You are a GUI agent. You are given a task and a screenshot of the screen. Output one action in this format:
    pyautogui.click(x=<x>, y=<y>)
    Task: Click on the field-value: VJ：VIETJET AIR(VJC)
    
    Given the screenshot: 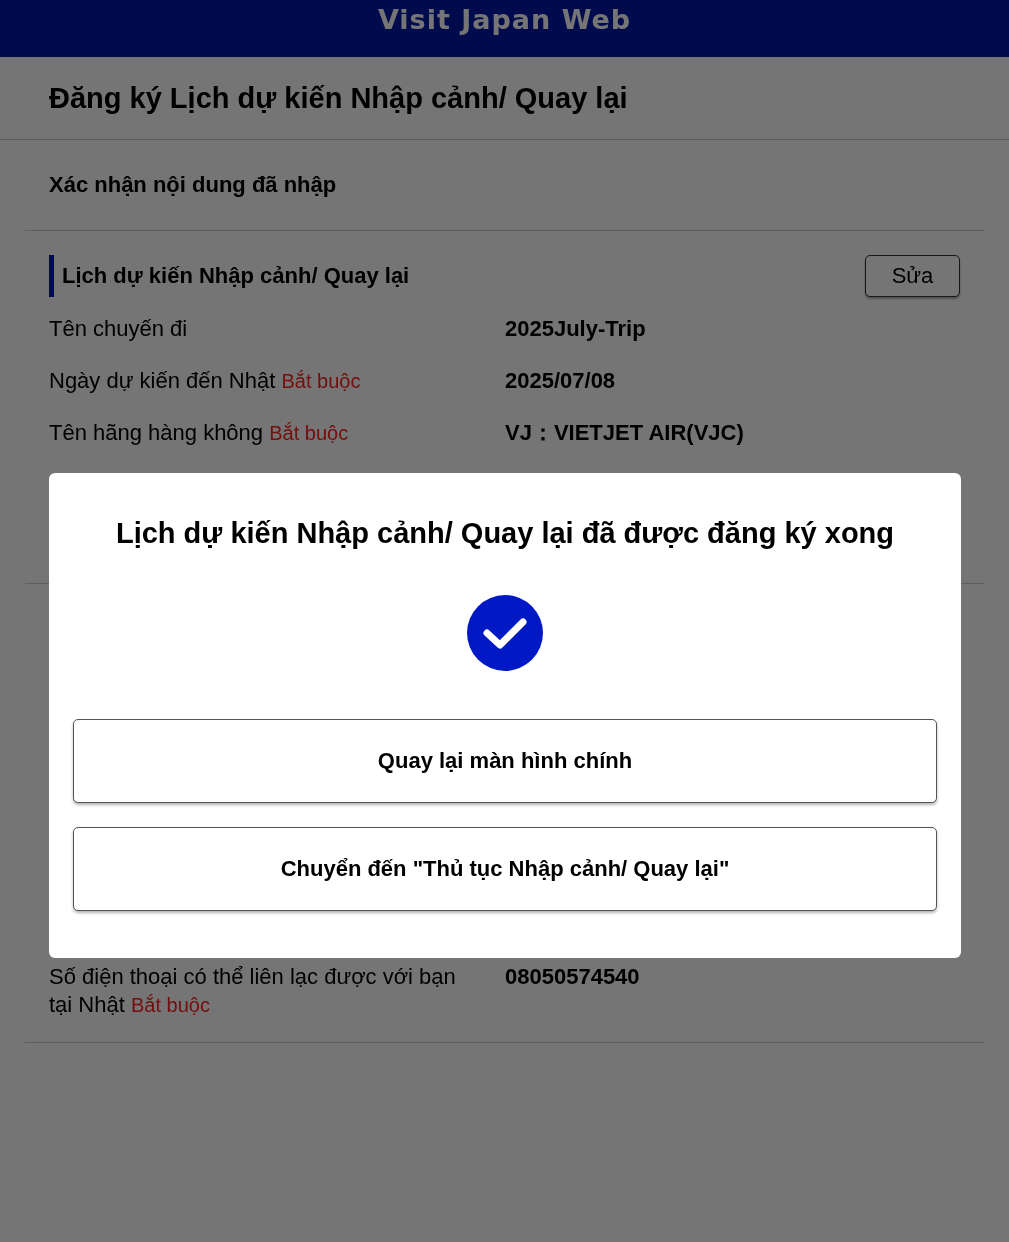 What is the action you would take?
    pyautogui.click(x=624, y=433)
    